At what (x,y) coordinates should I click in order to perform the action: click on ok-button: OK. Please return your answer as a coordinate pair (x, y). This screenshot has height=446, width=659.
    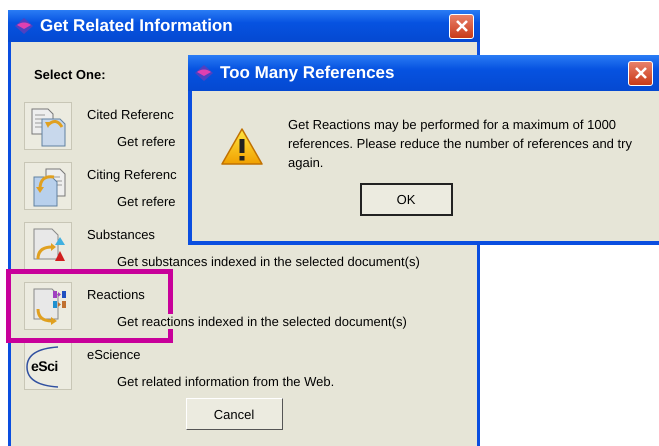
    Looking at the image, I should click on (406, 199).